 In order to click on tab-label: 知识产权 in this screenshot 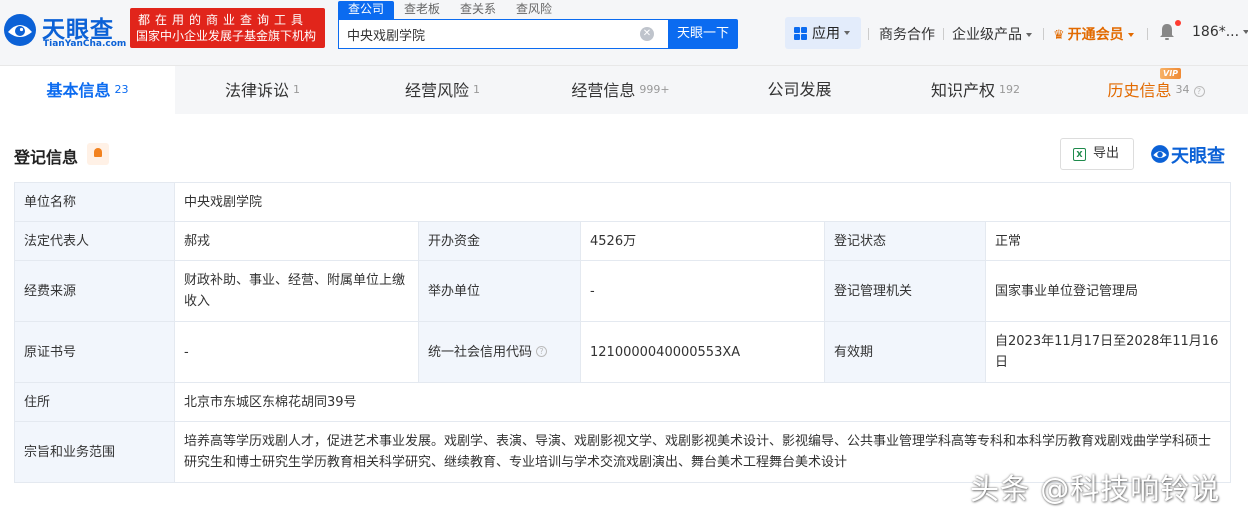, I will do `click(962, 90)`.